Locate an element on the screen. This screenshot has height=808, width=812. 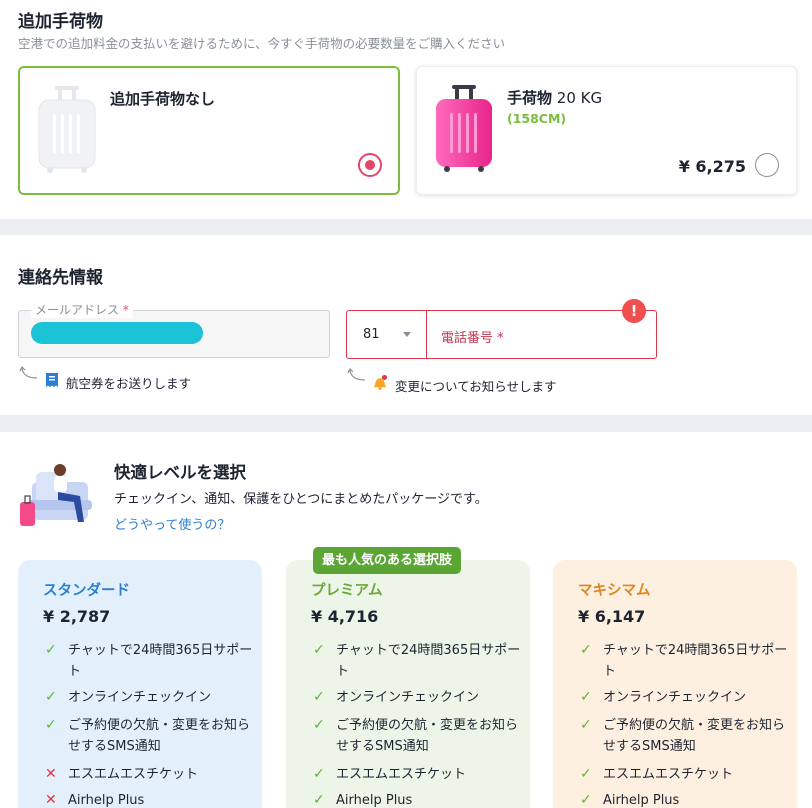
suitcase-icon is located at coordinates (67, 129).